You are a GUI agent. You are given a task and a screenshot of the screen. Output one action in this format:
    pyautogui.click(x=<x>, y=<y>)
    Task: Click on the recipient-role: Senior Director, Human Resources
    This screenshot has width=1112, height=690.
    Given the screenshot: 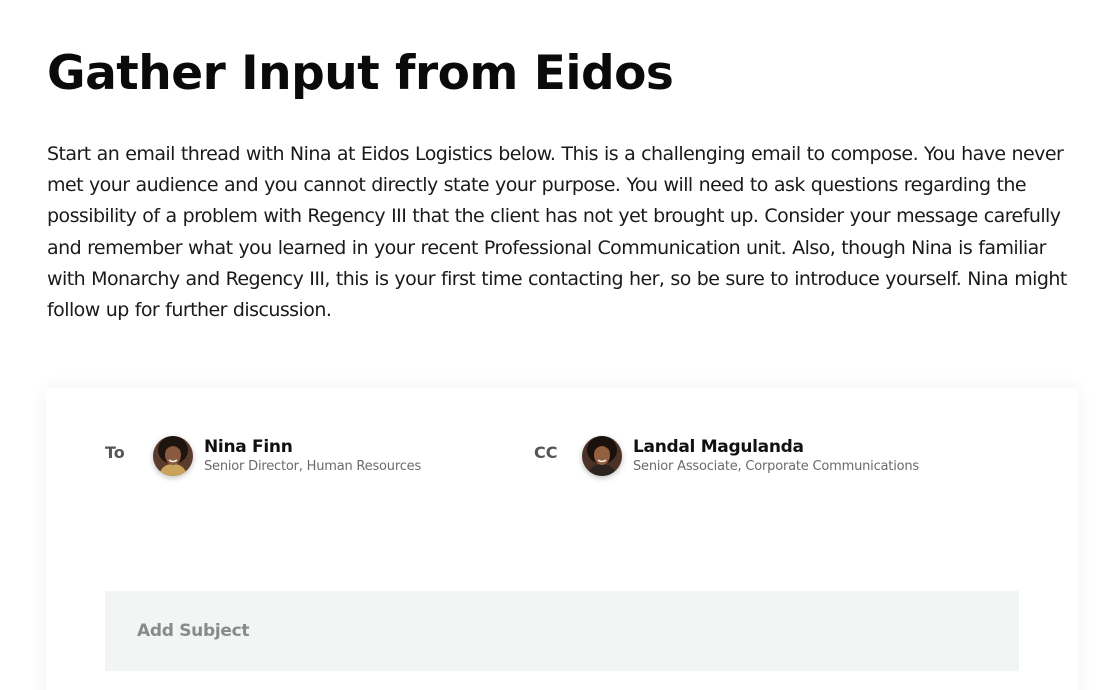 What is the action you would take?
    pyautogui.click(x=313, y=466)
    